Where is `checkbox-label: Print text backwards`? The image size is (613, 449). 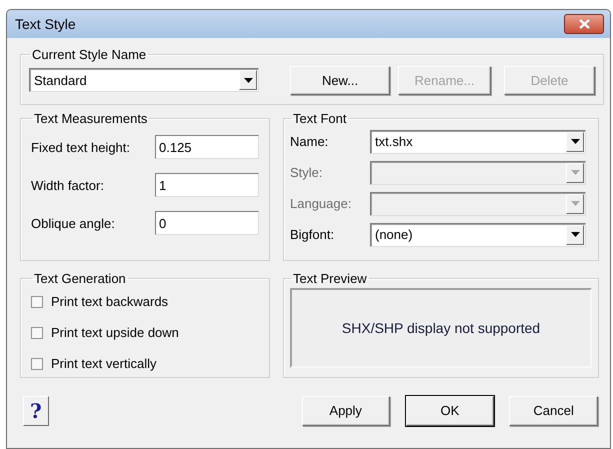 checkbox-label: Print text backwards is located at coordinates (109, 301).